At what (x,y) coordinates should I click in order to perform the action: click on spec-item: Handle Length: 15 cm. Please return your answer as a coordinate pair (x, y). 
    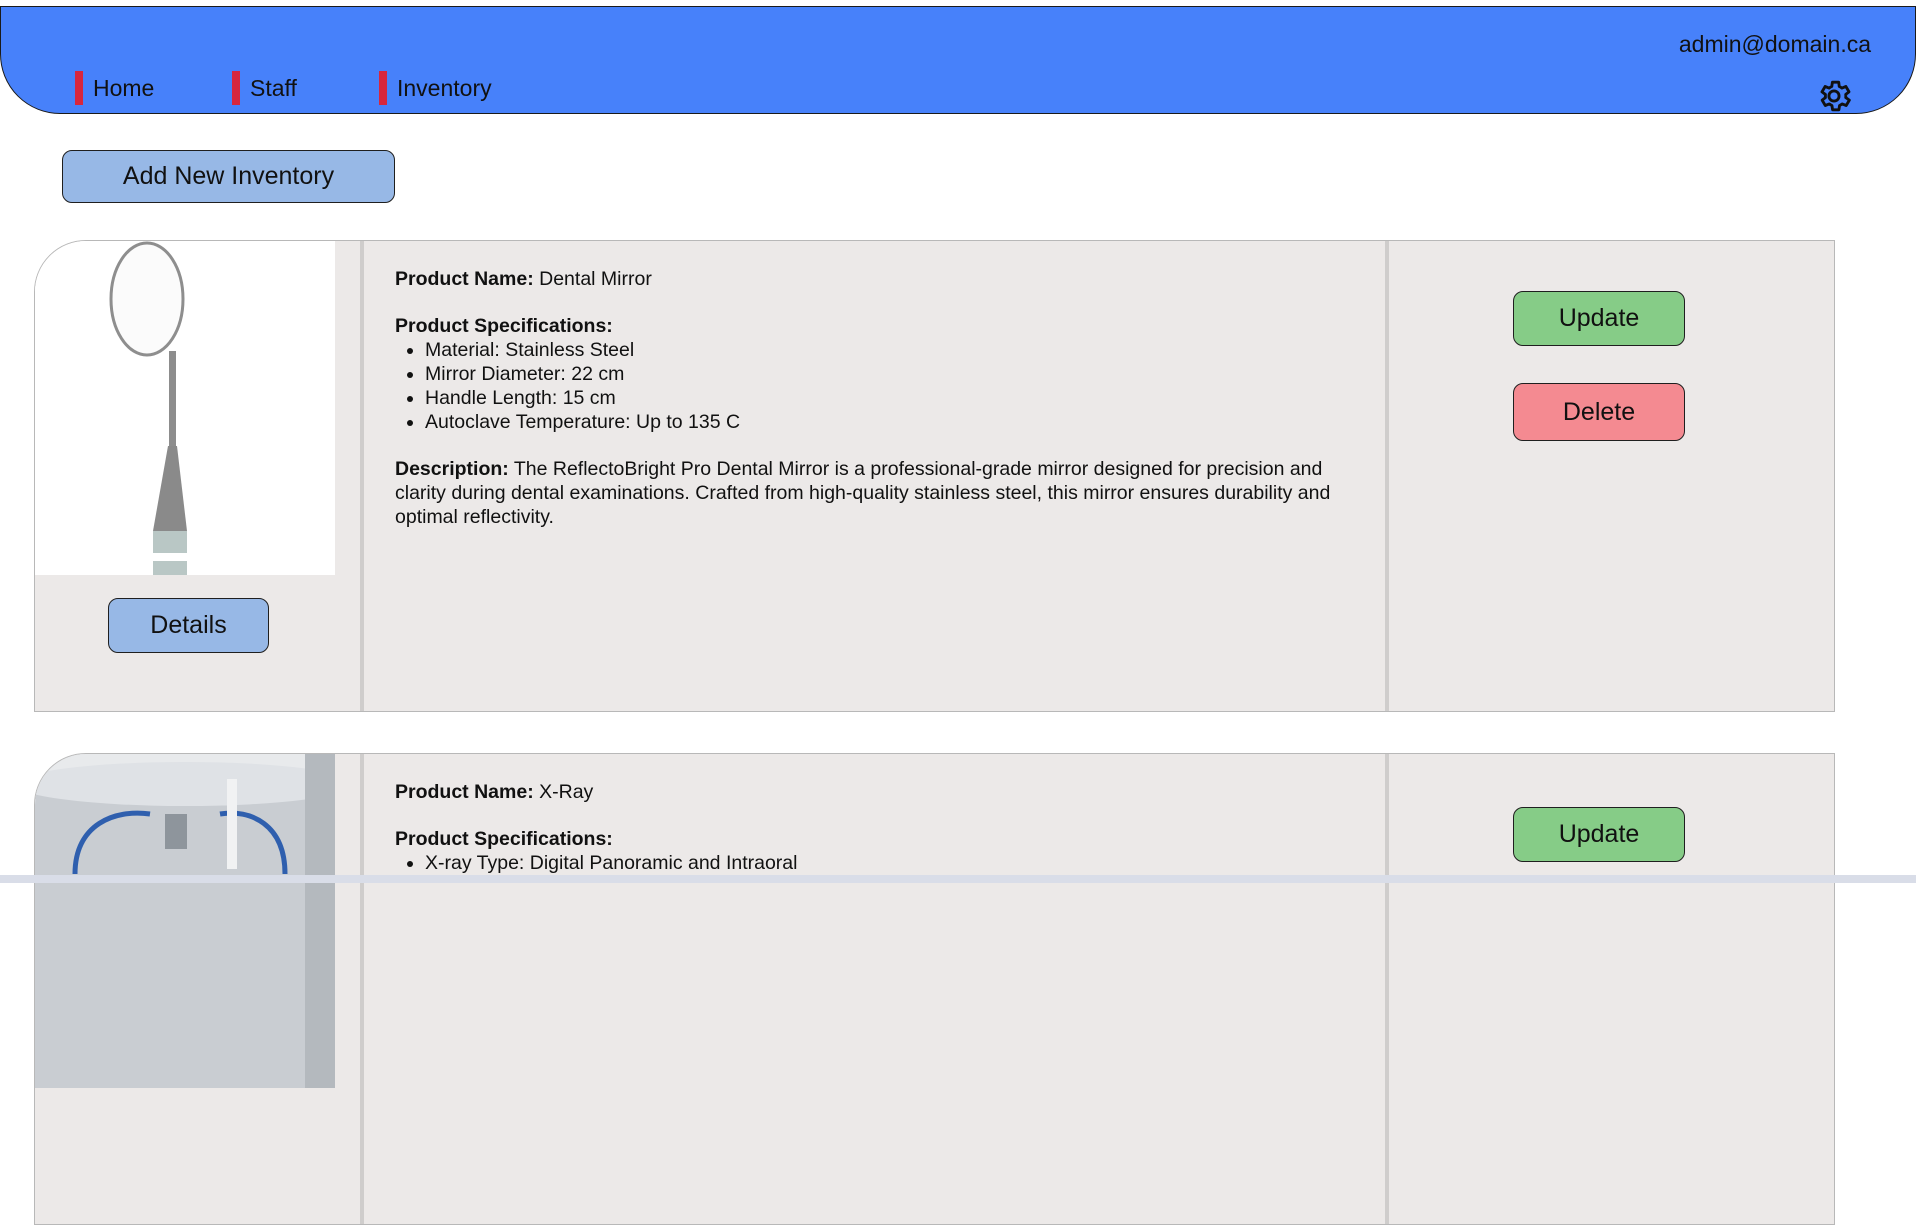
    Looking at the image, I should click on (880, 398).